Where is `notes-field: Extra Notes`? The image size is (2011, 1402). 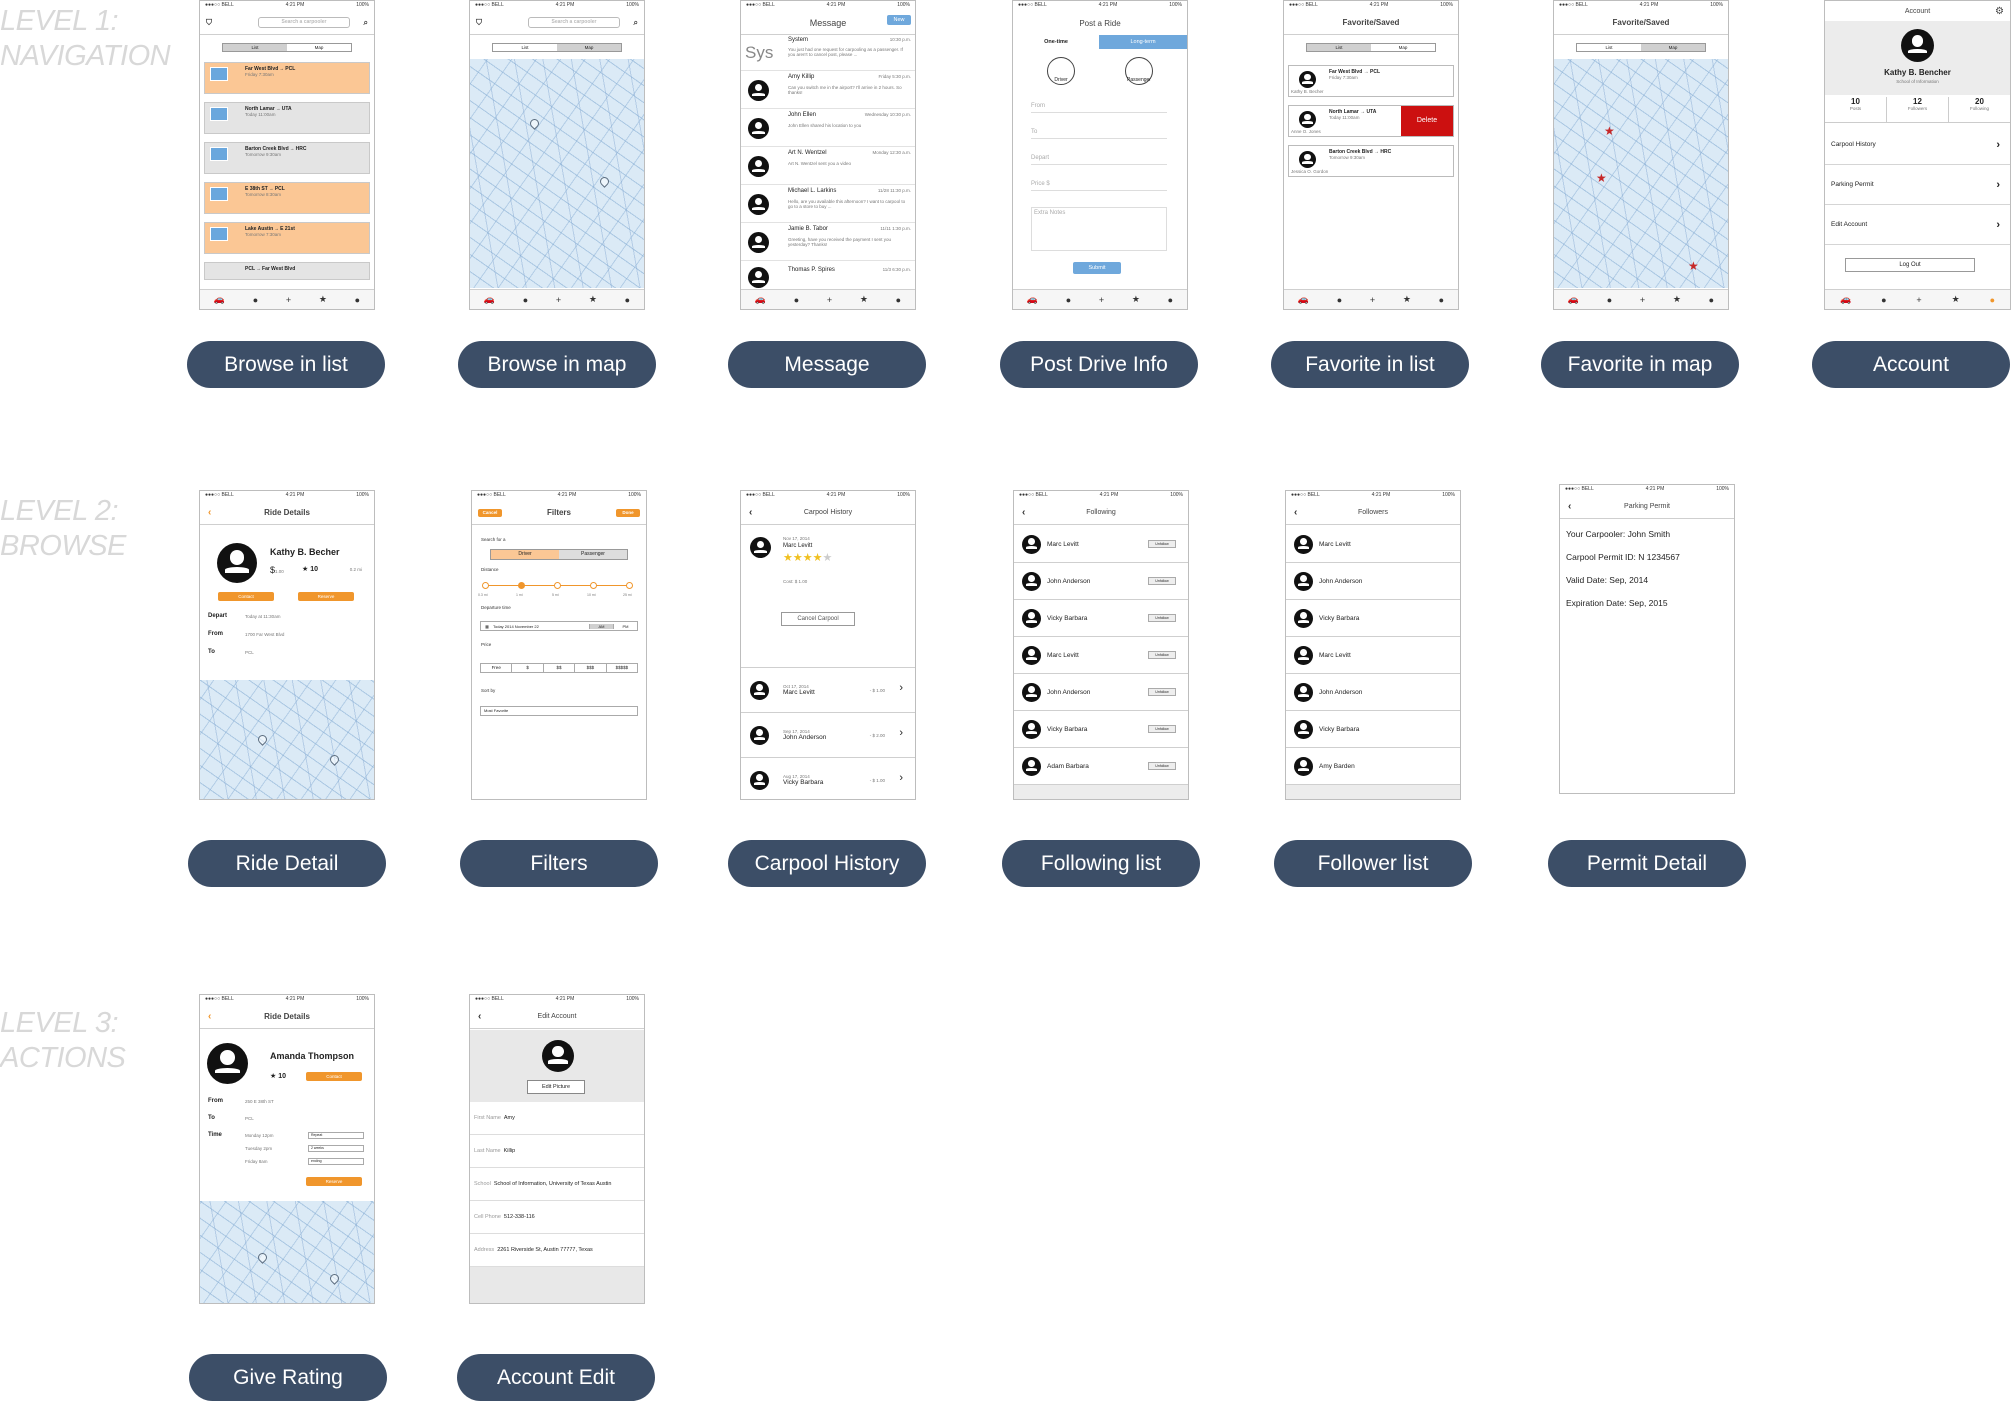 notes-field: Extra Notes is located at coordinates (1099, 229).